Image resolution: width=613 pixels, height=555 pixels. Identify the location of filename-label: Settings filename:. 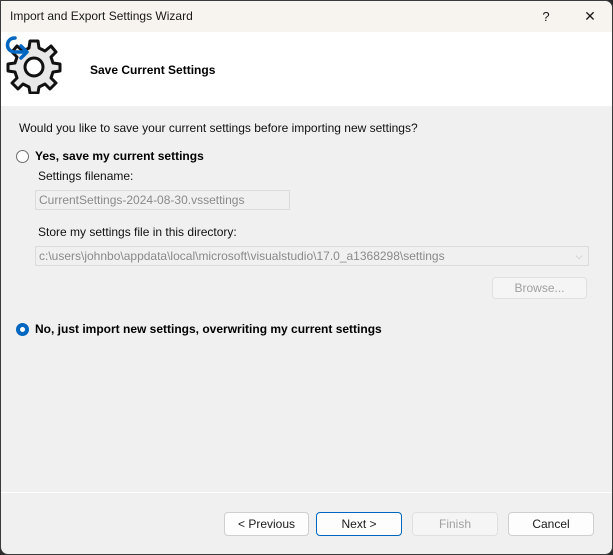
(86, 176).